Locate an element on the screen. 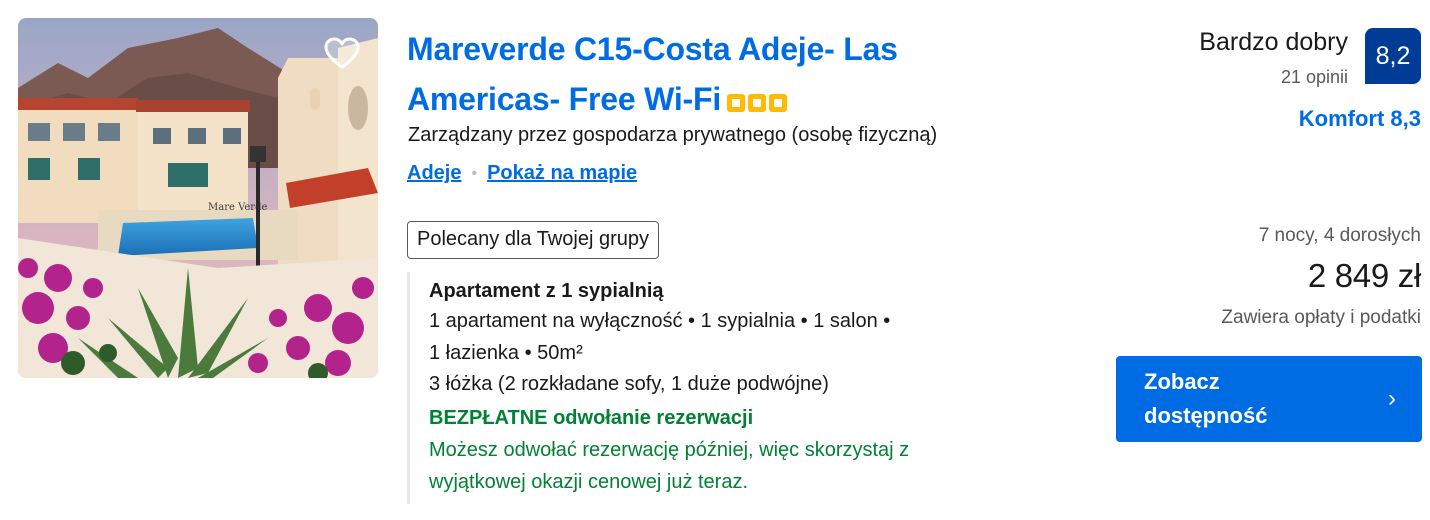 This screenshot has height=520, width=1430. location-link: Adeje is located at coordinates (434, 173).